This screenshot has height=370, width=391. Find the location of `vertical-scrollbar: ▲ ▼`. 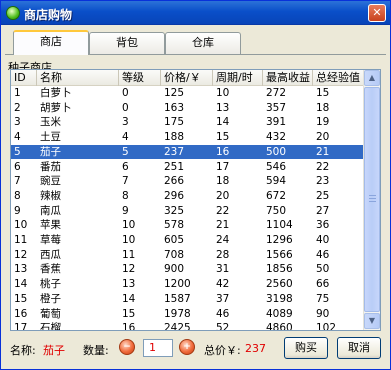

vertical-scrollbar: ▲ ▼ is located at coordinates (371, 200).